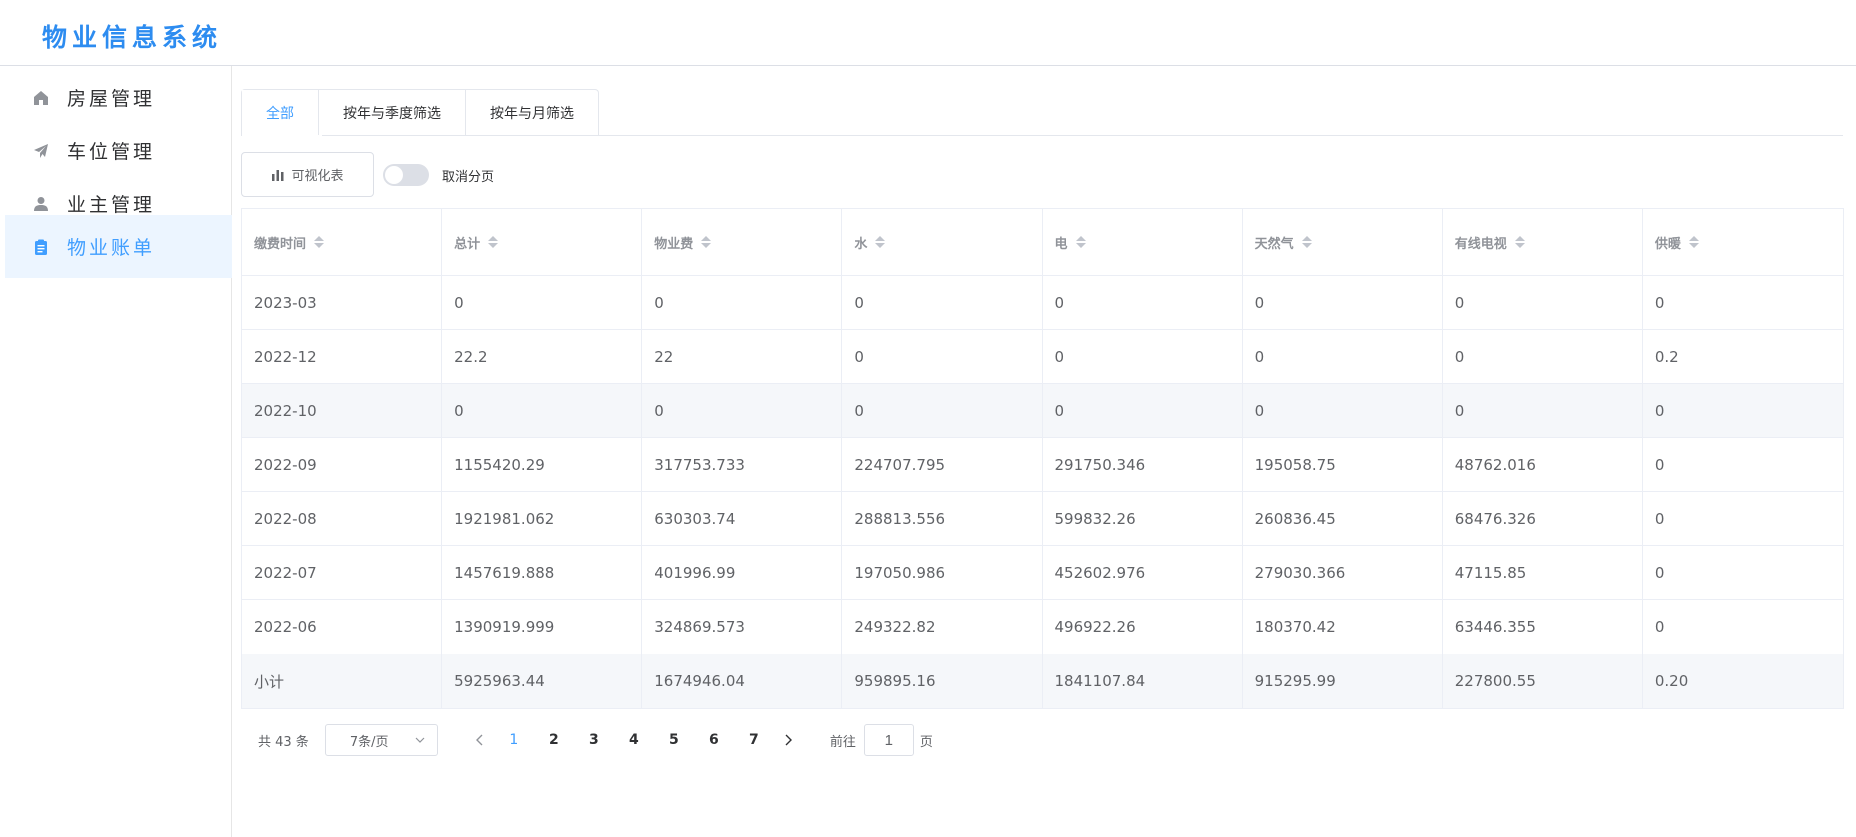 The width and height of the screenshot is (1856, 837). Describe the element at coordinates (342, 464) in the screenshot. I see `table-cell: 2022-09` at that location.